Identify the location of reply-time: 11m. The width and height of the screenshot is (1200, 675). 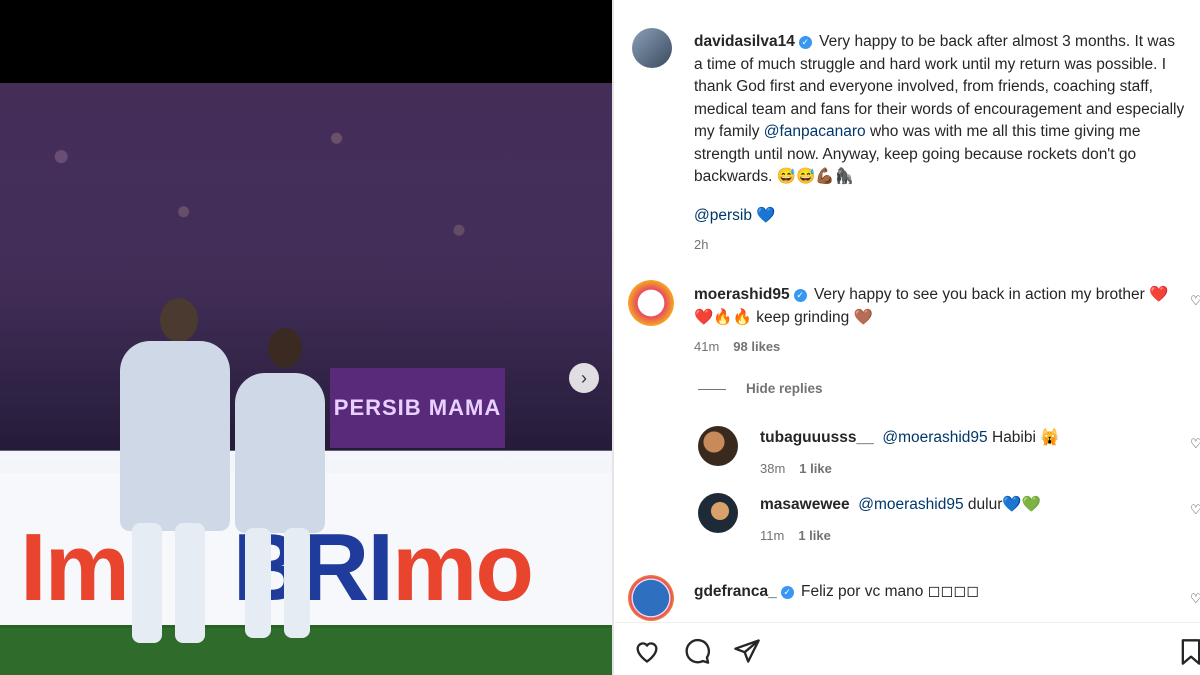
(772, 535).